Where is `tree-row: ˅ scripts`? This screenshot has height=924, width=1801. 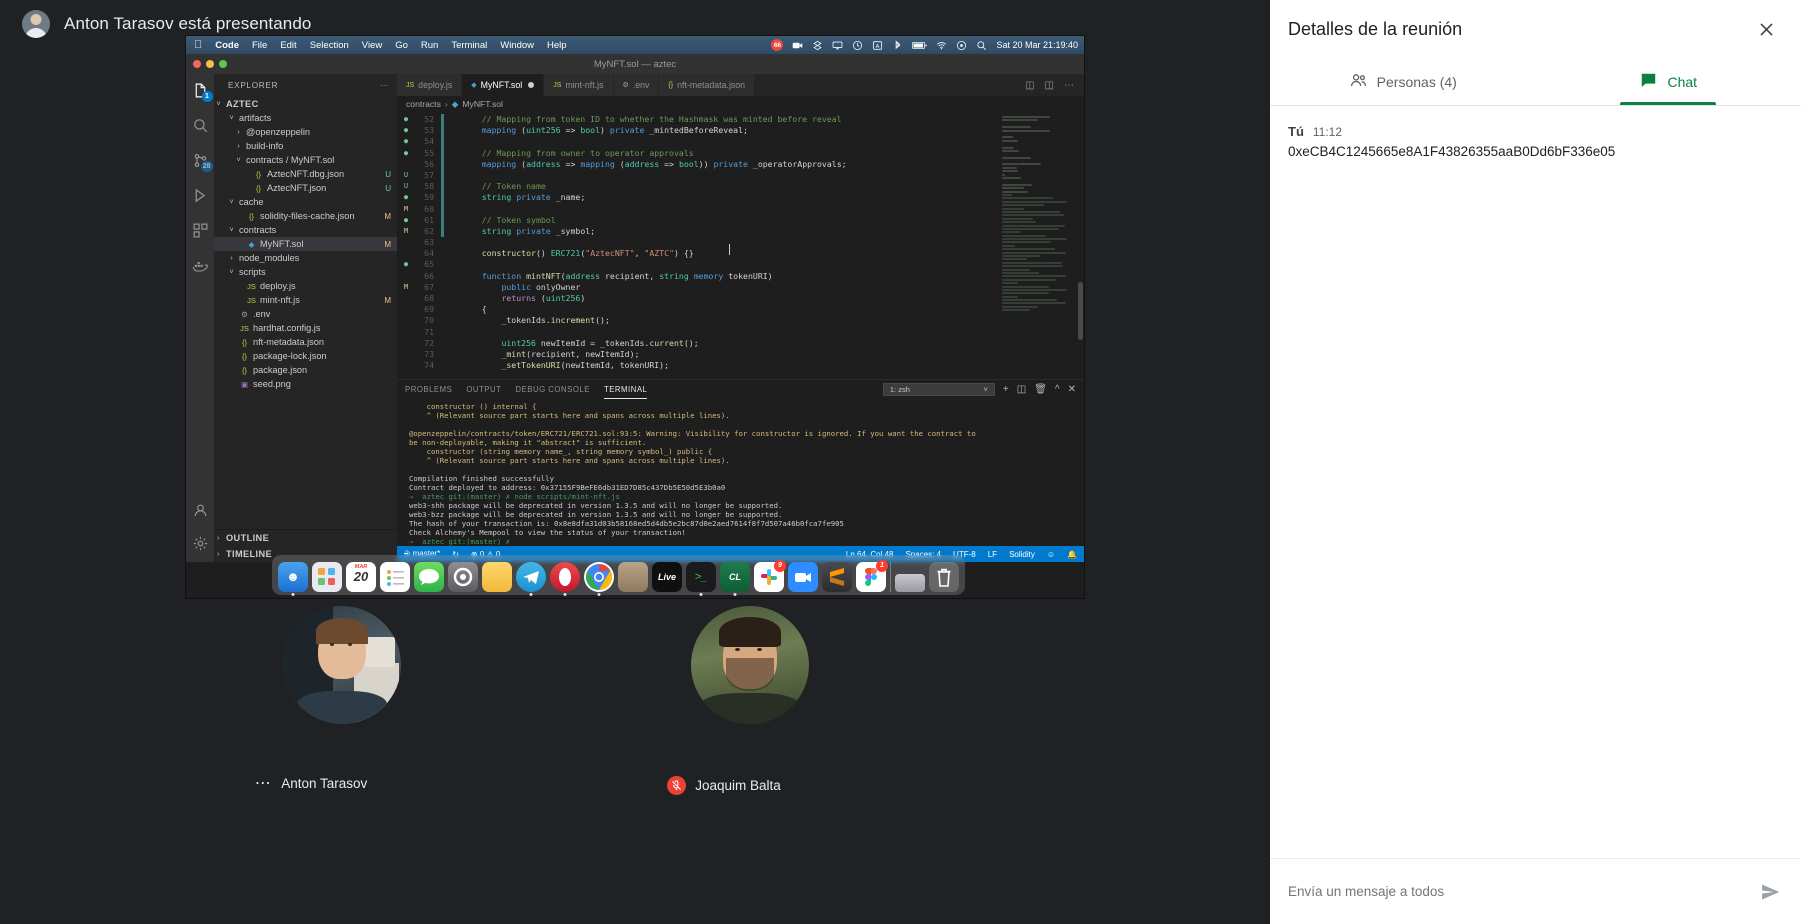 tree-row: ˅ scripts is located at coordinates (305, 272).